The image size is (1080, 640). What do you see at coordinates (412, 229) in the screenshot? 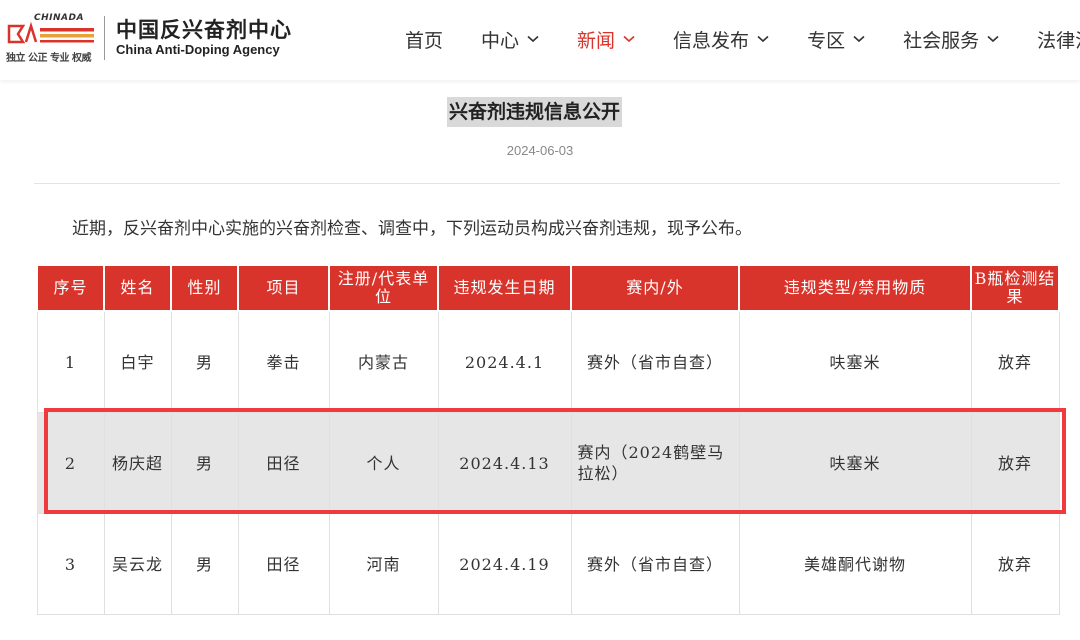
I see `article-intro: 近期，反兴奋剂中心实施的兴奋剂检查、调查中，下列运动员构成兴奋剂违规，现予公布。` at bounding box center [412, 229].